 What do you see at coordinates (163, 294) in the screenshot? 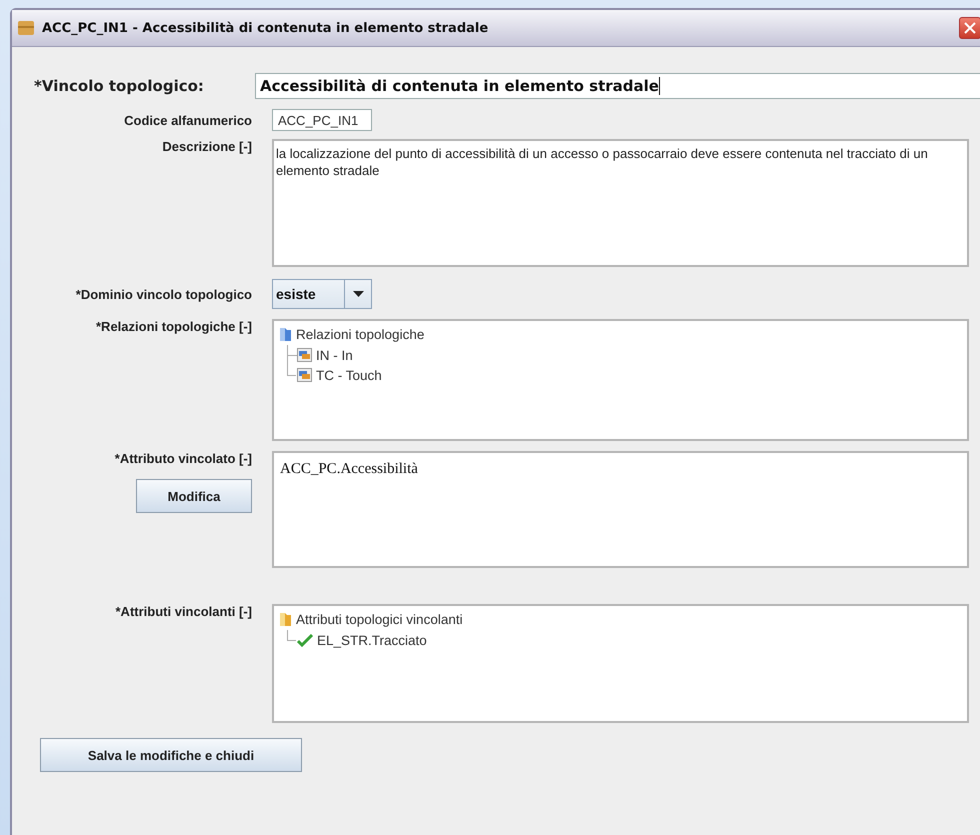
I see `field-label: *Dominio vincolo topologico` at bounding box center [163, 294].